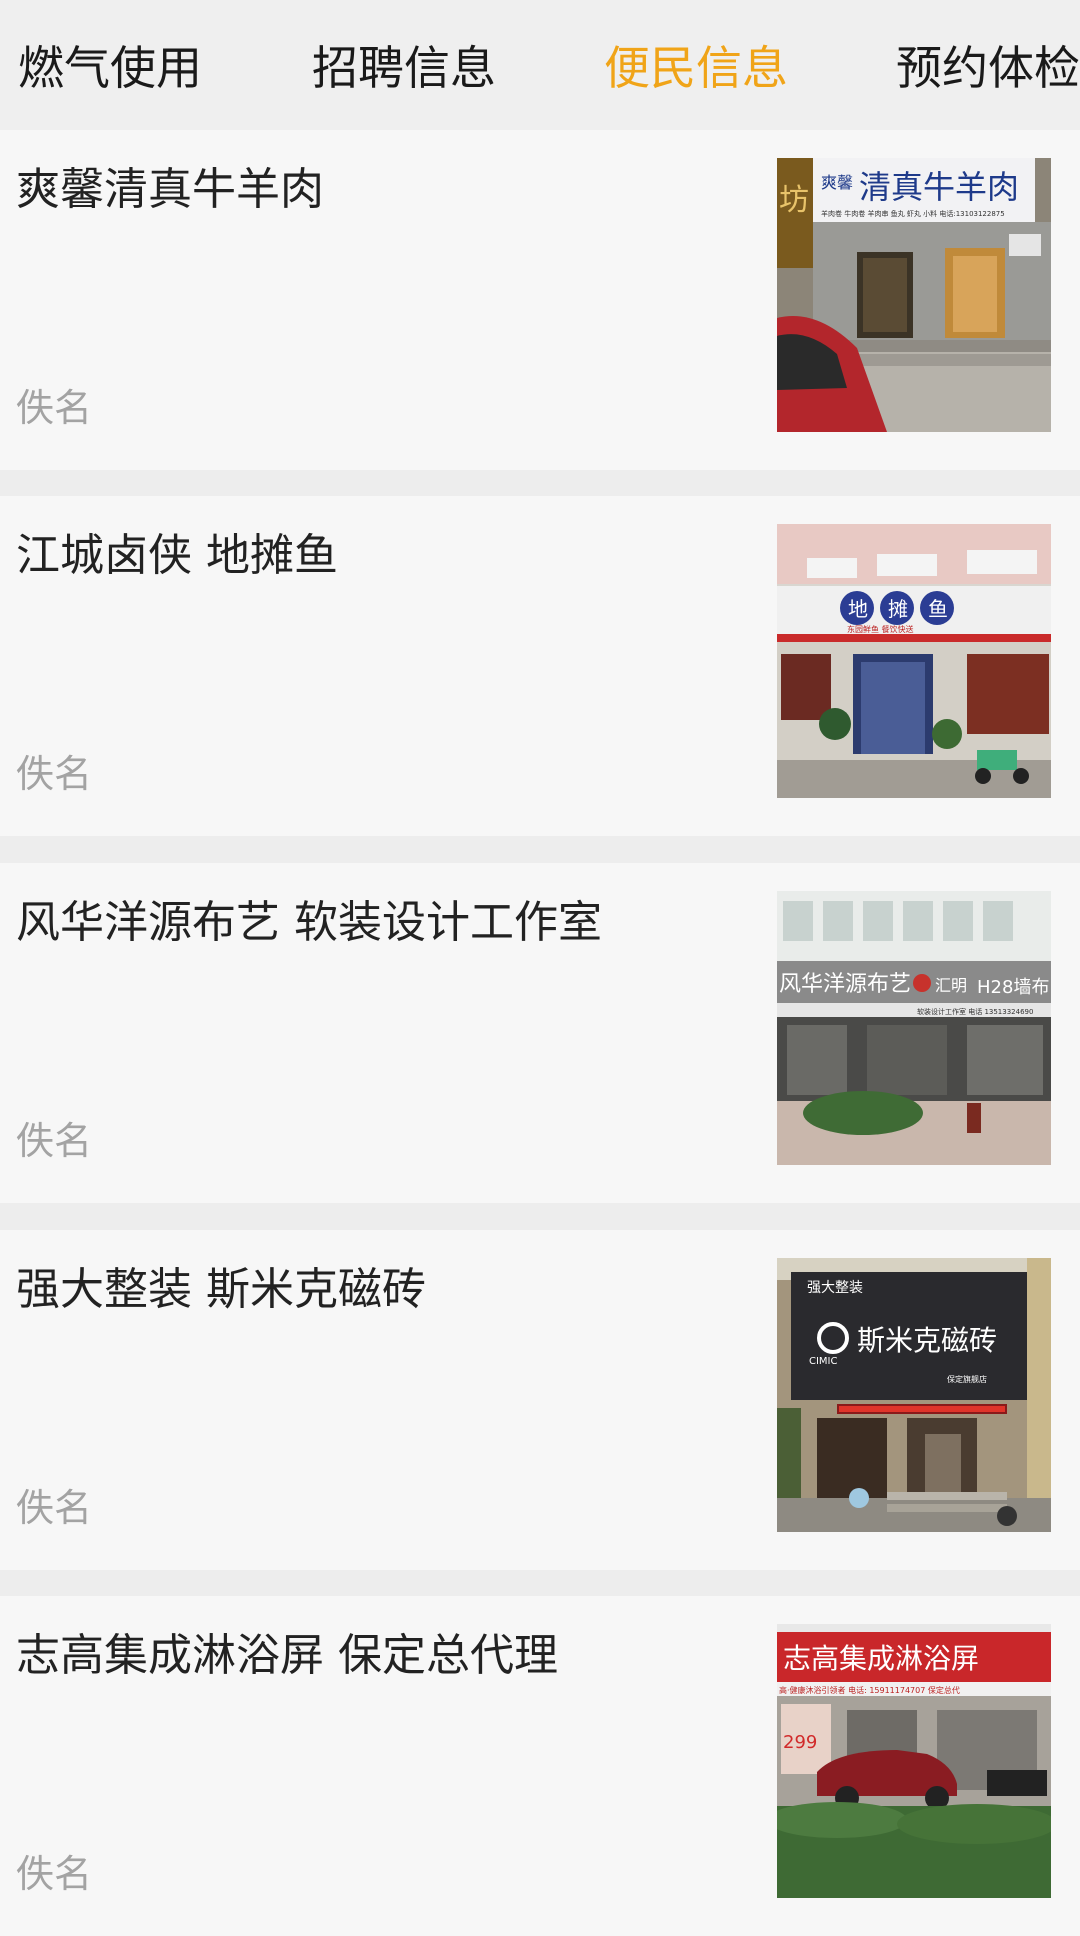 The height and width of the screenshot is (1936, 1080). Describe the element at coordinates (881, 1658) in the screenshot. I see `sign-main-text: 志高集成淋浴屏` at that location.